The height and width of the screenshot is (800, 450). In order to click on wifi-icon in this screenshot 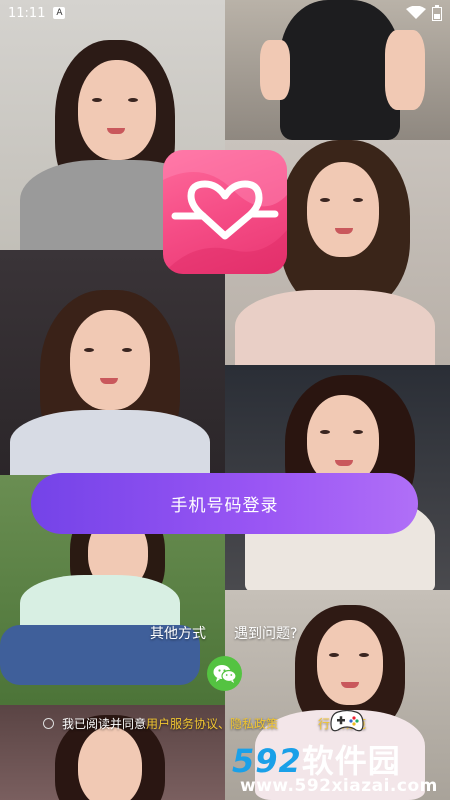, I will do `click(416, 12)`.